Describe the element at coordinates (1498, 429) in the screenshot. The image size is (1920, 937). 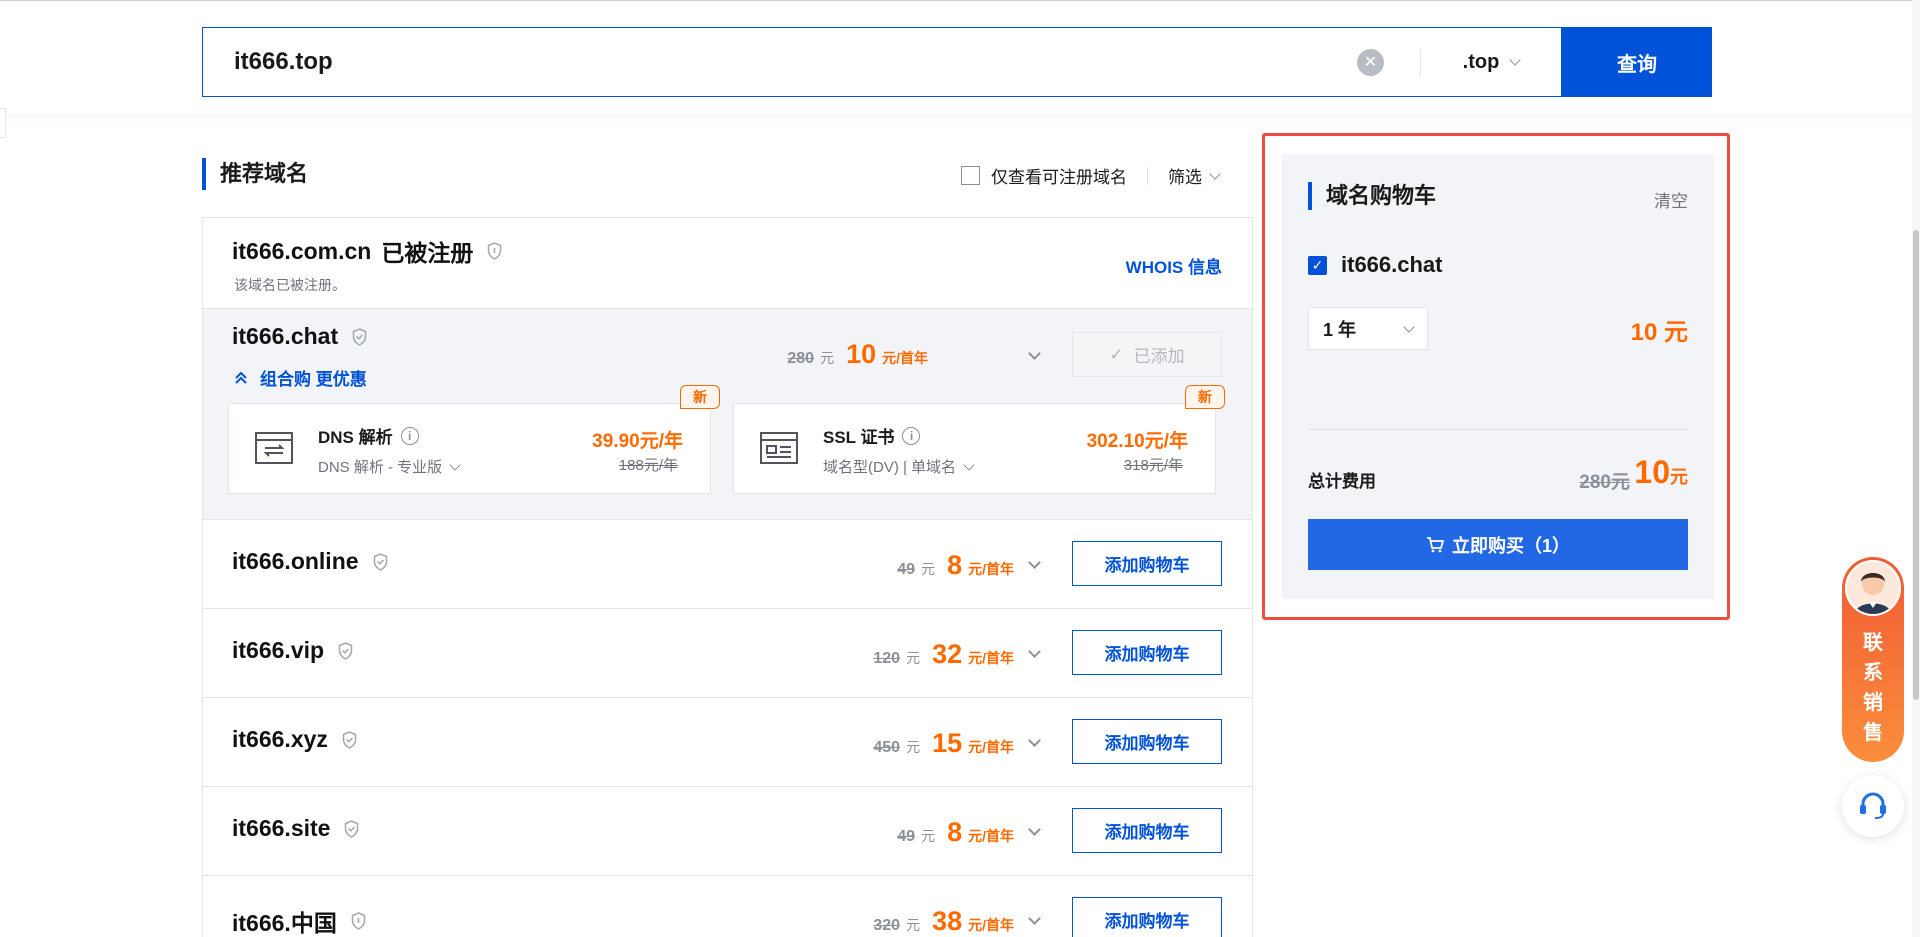
I see `divider` at that location.